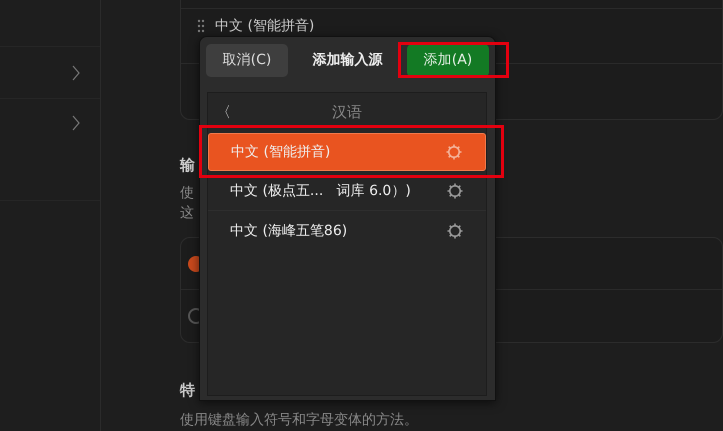 The height and width of the screenshot is (431, 723). Describe the element at coordinates (247, 60) in the screenshot. I see `cancel-button: 取消(C)` at that location.